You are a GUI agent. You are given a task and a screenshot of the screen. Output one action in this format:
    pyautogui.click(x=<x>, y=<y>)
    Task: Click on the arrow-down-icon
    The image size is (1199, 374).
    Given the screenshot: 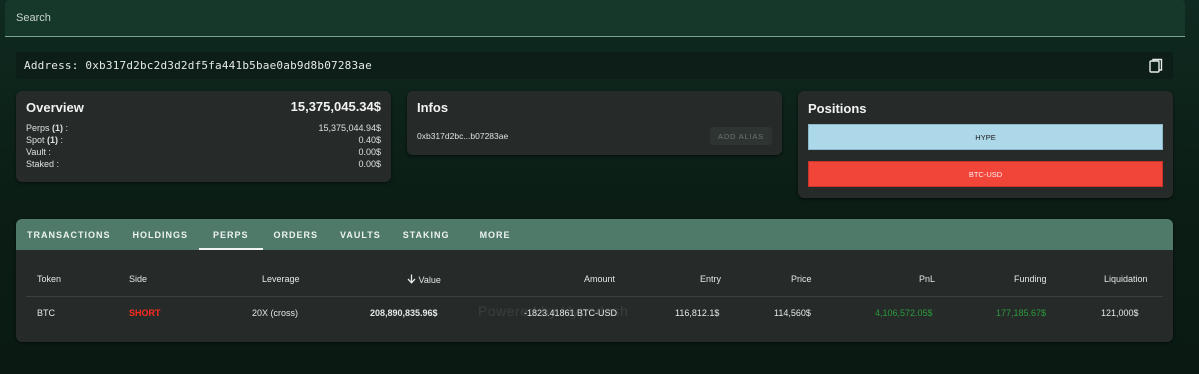 What is the action you would take?
    pyautogui.click(x=411, y=279)
    